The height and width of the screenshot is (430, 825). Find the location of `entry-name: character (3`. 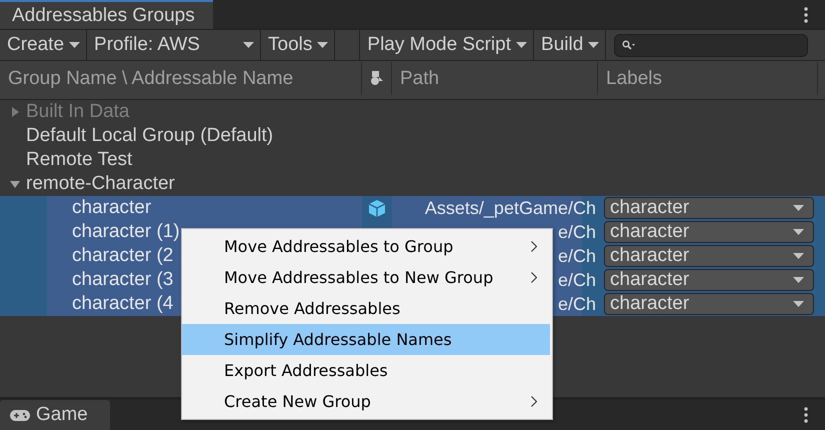

entry-name: character (3 is located at coordinates (123, 280).